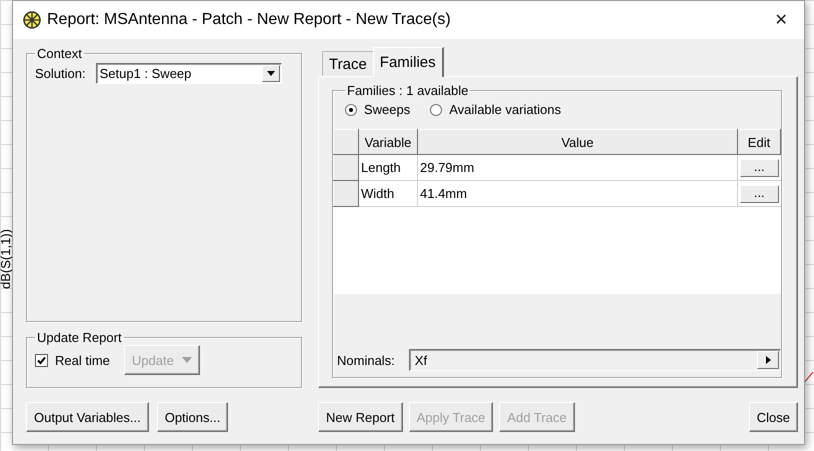 This screenshot has width=814, height=451. I want to click on table-cell: 41.4mm, so click(578, 193).